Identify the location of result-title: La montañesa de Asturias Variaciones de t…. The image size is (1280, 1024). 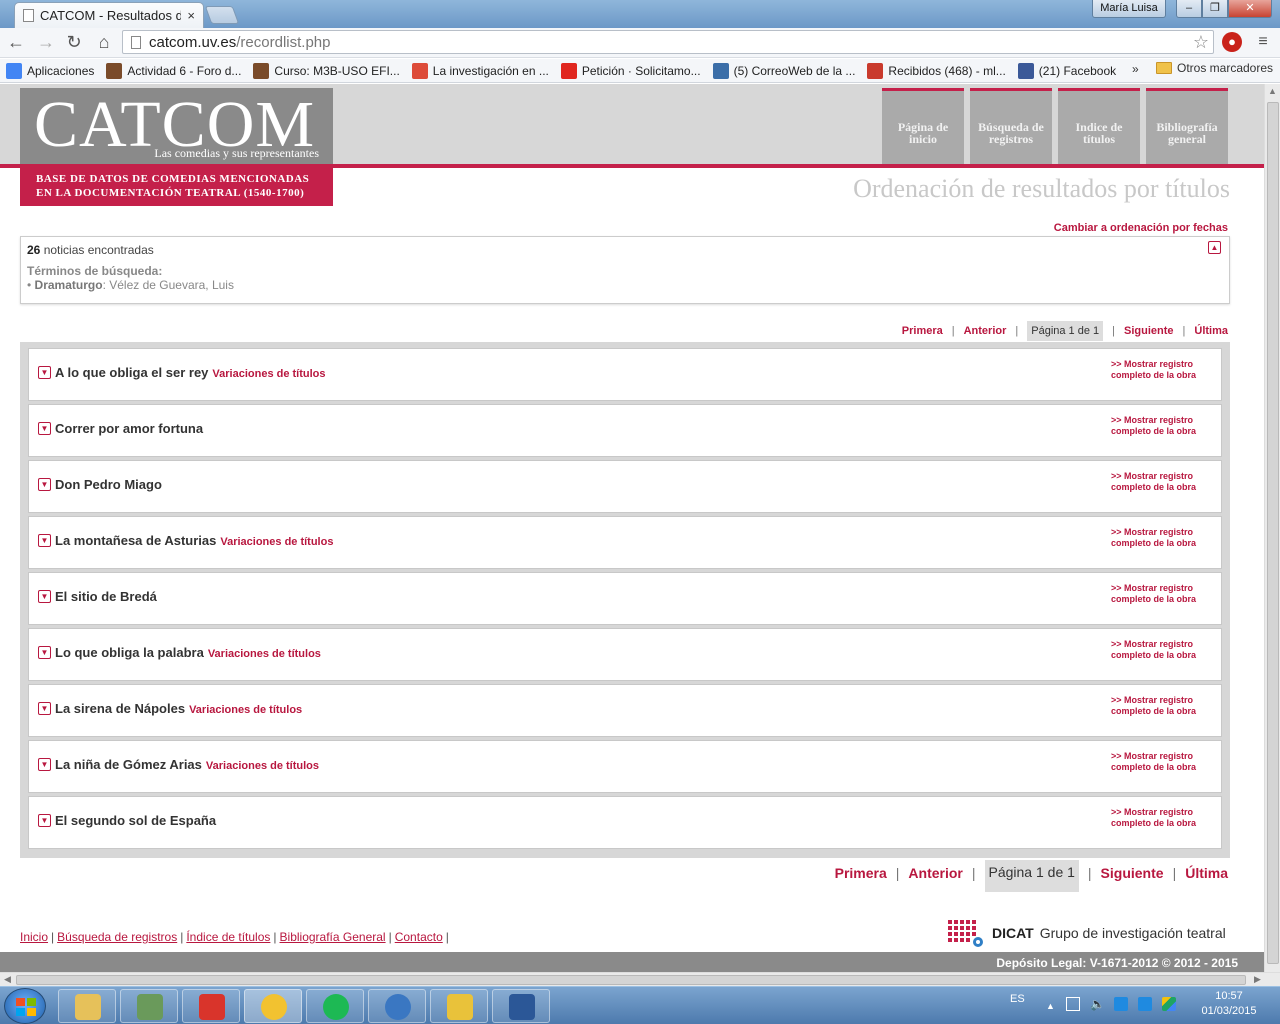
(194, 540).